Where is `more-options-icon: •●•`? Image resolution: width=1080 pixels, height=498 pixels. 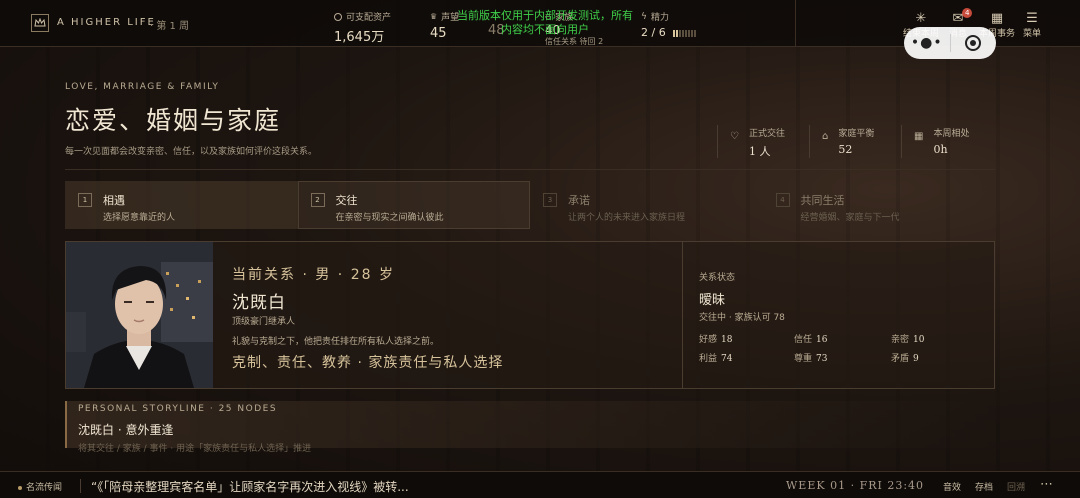 more-options-icon: •●• is located at coordinates (927, 43).